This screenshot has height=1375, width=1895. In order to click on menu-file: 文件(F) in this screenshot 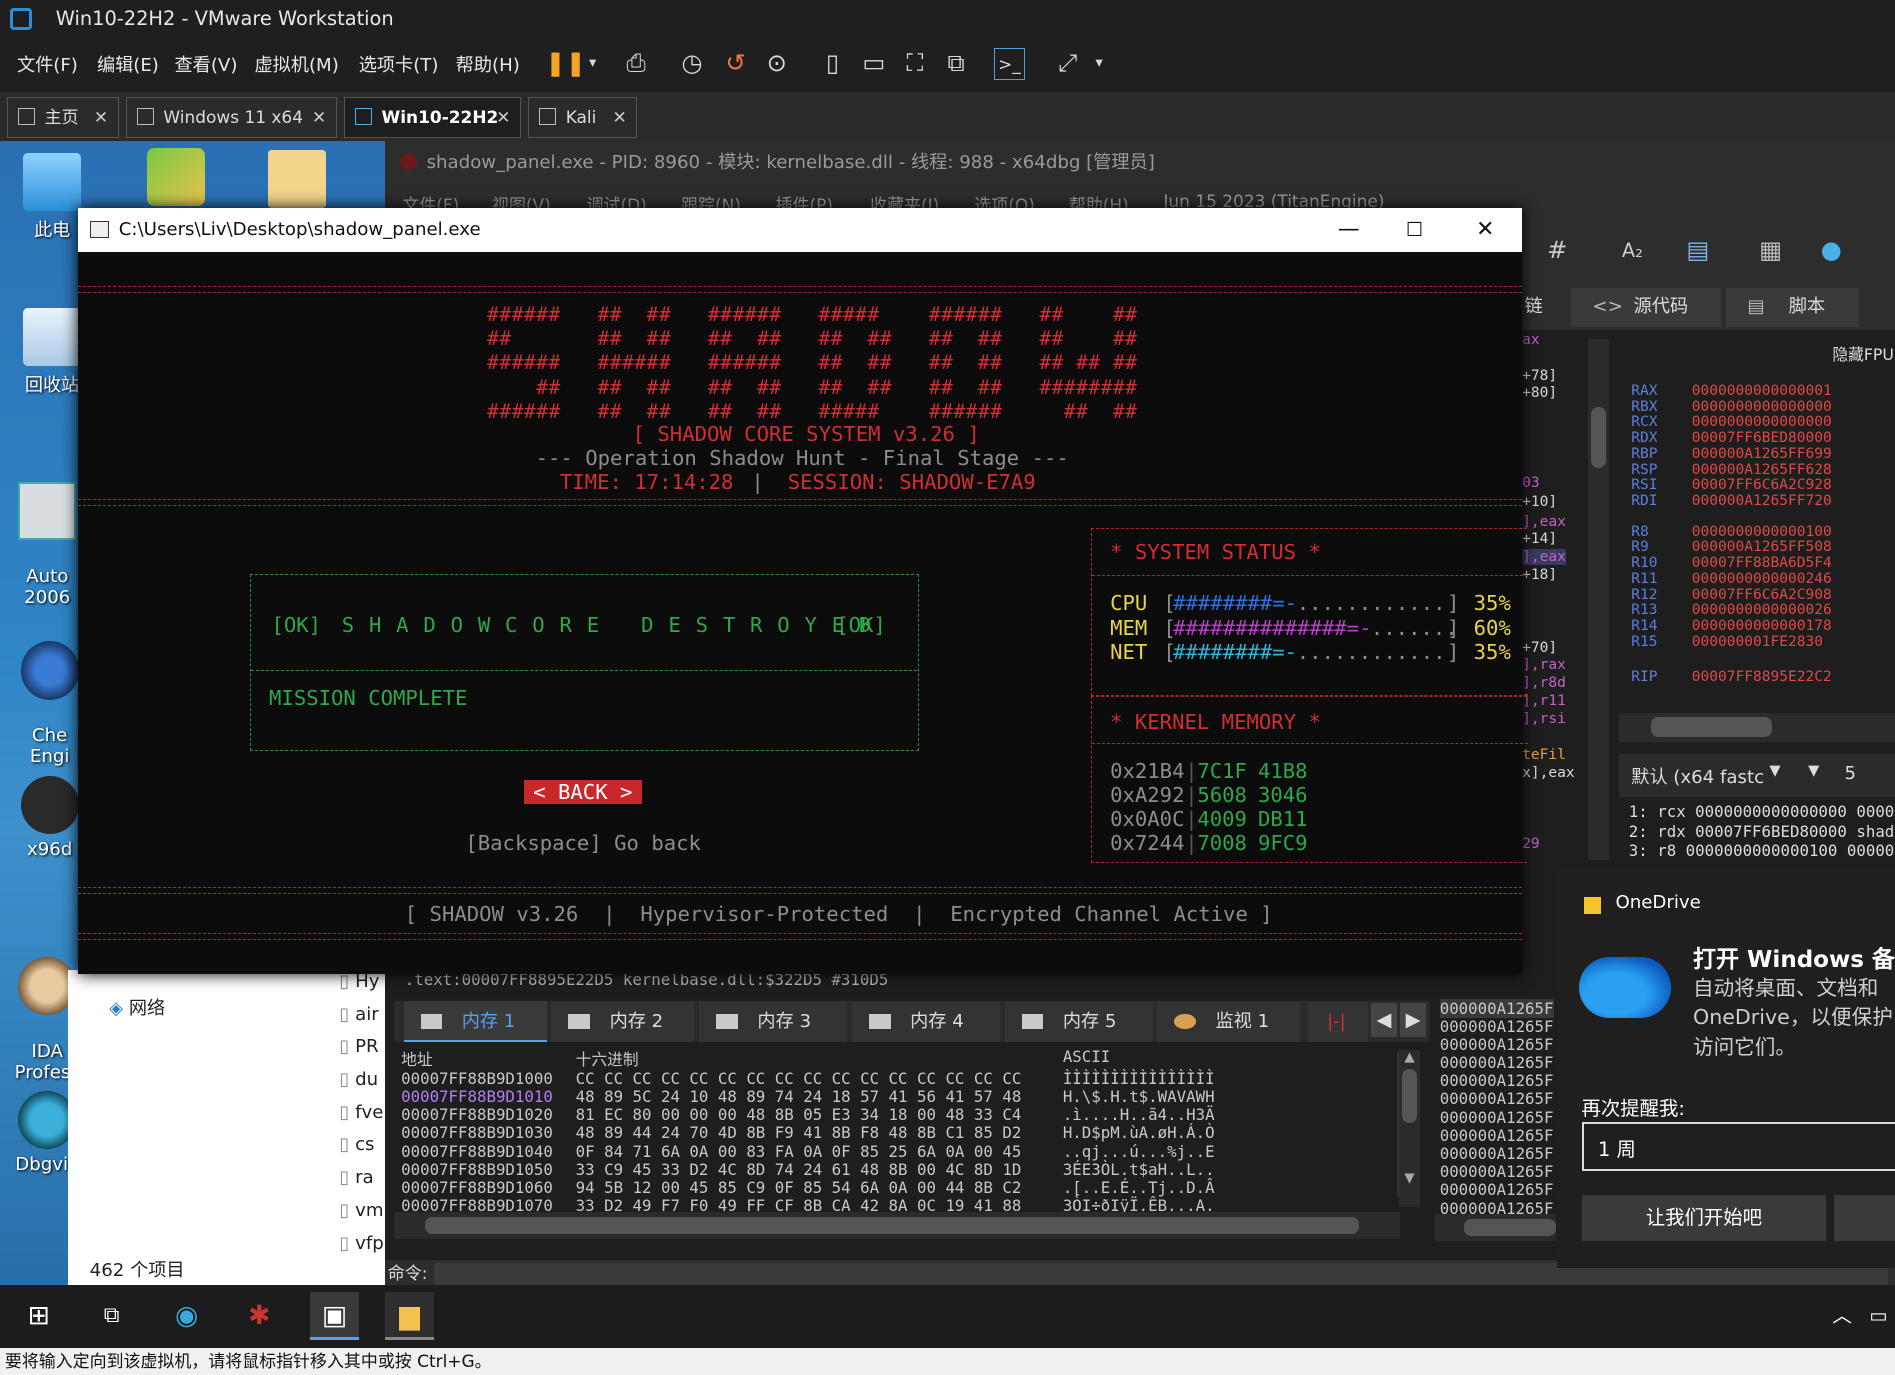, I will do `click(47, 64)`.